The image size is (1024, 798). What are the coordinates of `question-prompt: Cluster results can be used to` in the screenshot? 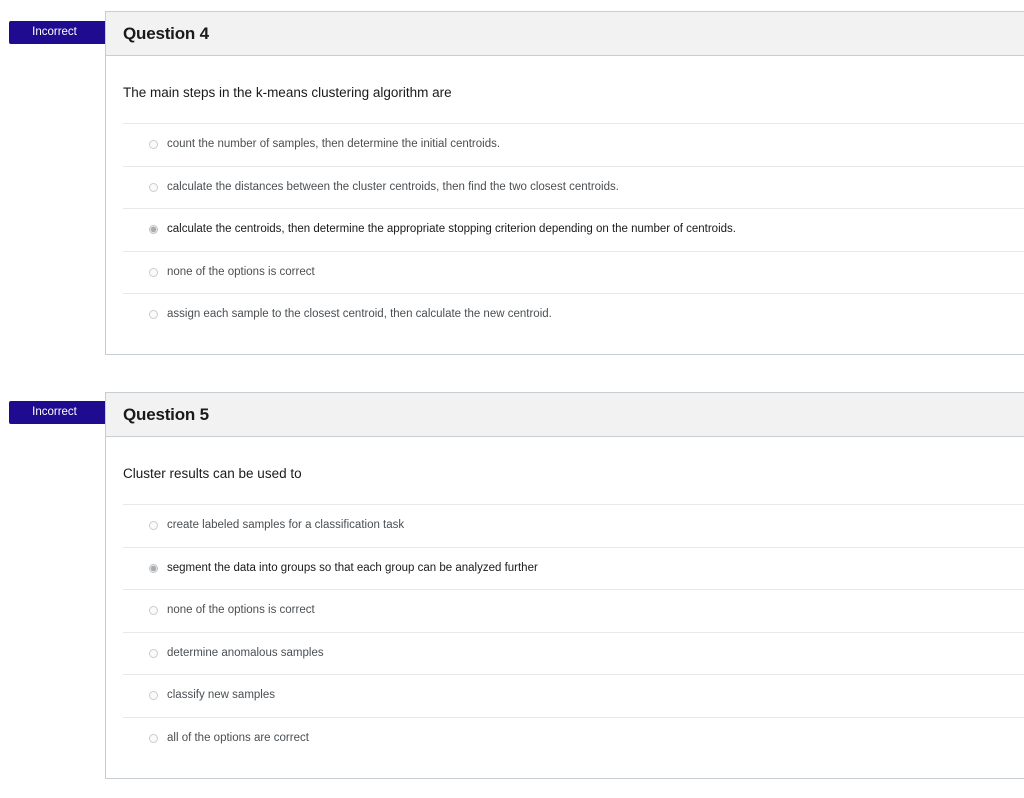 It's located at (212, 473).